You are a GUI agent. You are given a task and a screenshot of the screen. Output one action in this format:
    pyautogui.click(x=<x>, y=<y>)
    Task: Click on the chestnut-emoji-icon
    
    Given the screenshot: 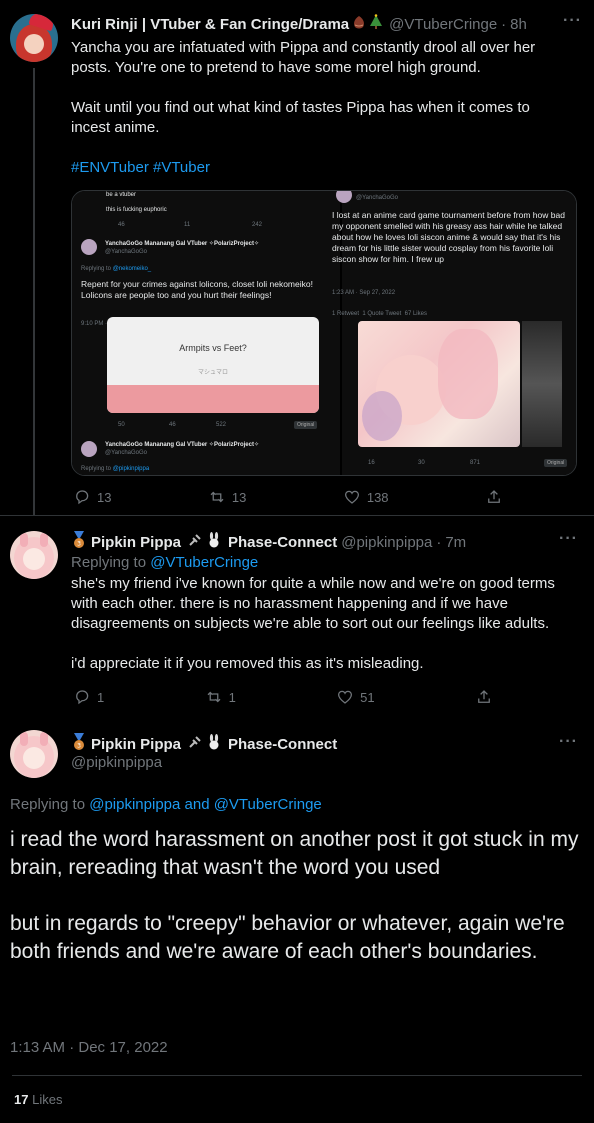 What is the action you would take?
    pyautogui.click(x=359, y=25)
    